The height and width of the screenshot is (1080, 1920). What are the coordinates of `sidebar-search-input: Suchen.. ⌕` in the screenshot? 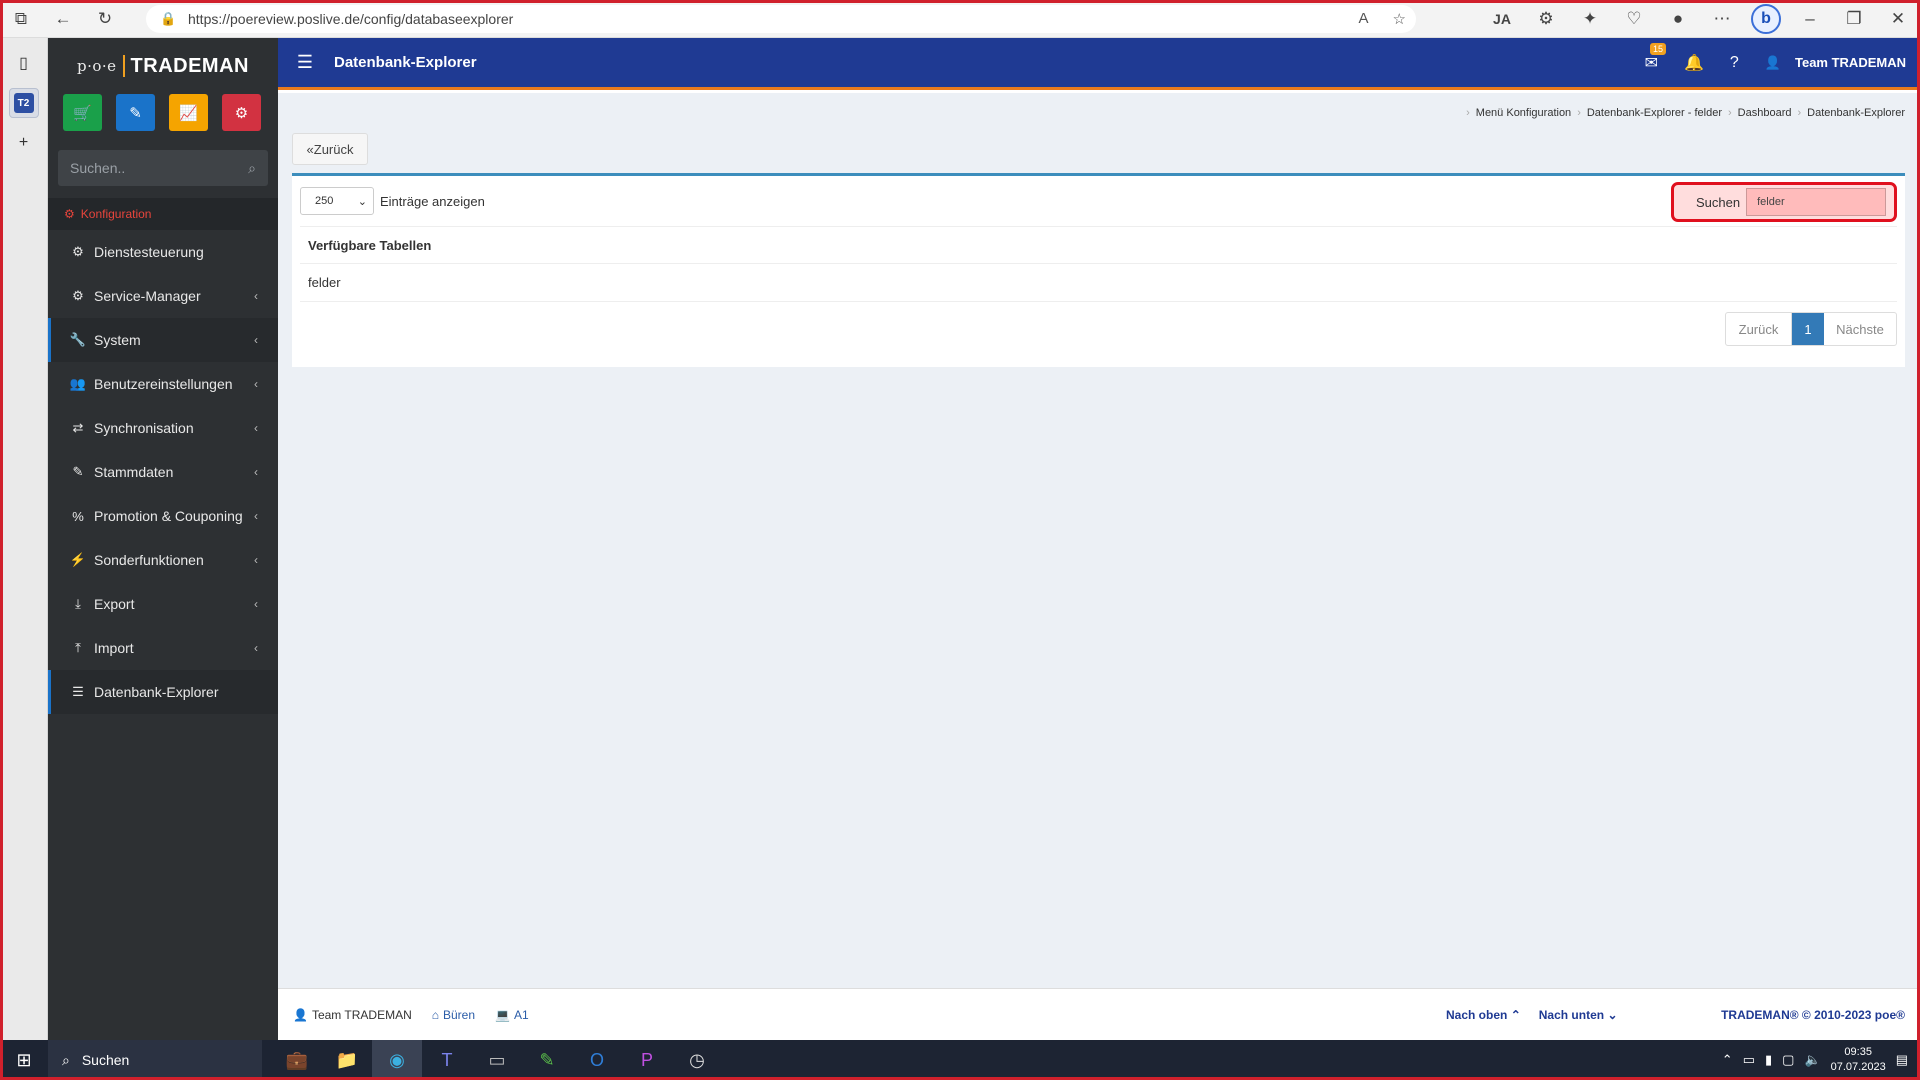 It's located at (163, 168).